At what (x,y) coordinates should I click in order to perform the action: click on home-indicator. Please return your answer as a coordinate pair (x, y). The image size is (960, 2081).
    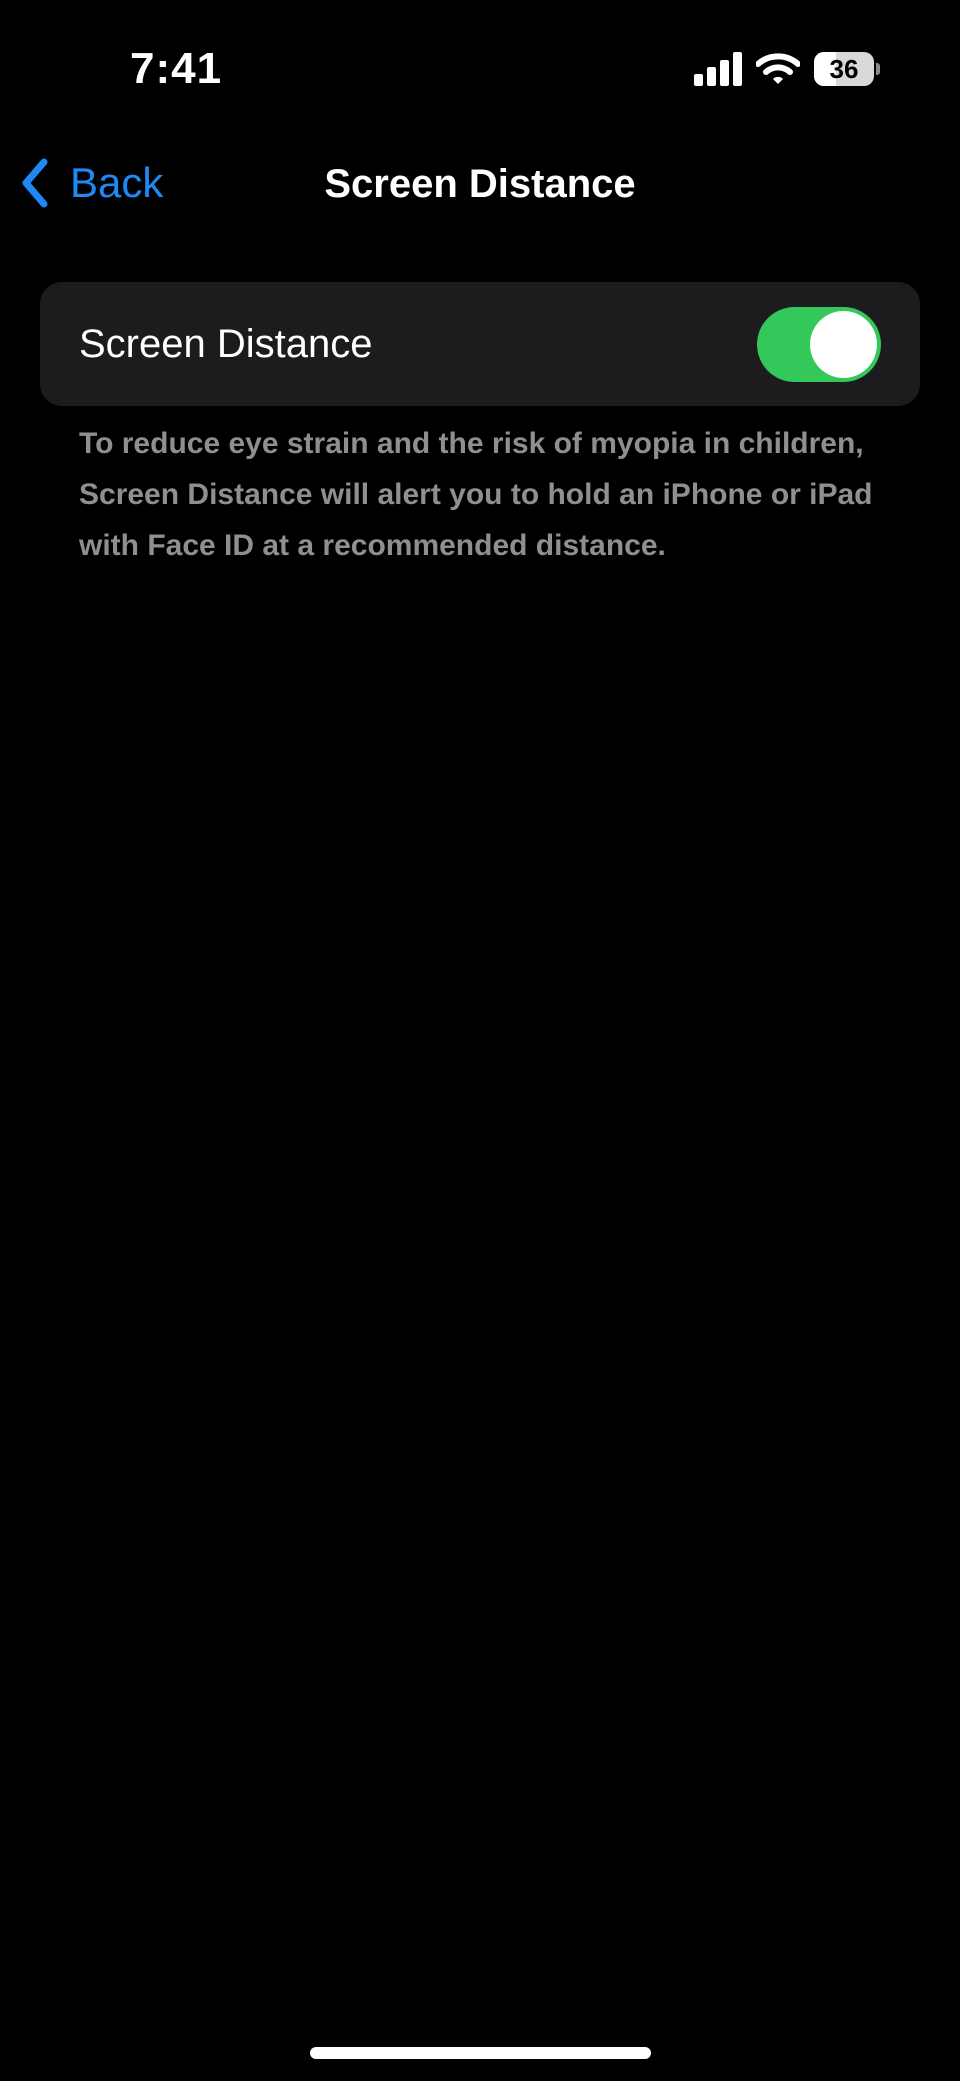
    Looking at the image, I should click on (480, 2053).